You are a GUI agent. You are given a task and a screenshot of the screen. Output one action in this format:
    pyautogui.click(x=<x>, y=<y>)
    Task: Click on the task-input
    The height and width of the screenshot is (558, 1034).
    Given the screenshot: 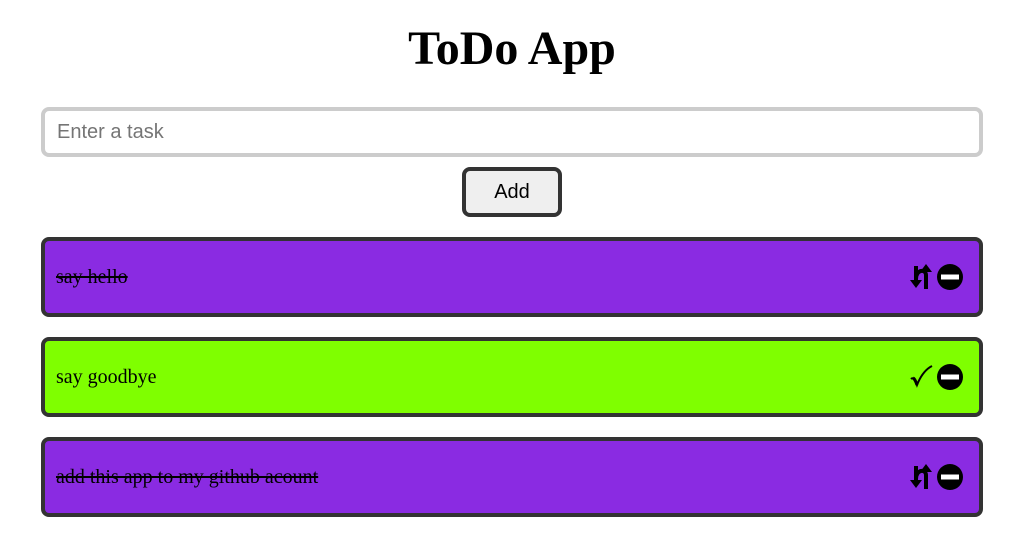 What is the action you would take?
    pyautogui.click(x=512, y=132)
    